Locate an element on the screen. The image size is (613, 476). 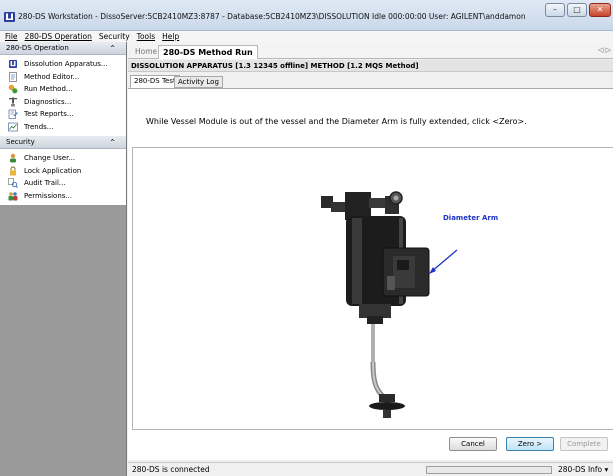
cancel-button: Cancel is located at coordinates (473, 444).